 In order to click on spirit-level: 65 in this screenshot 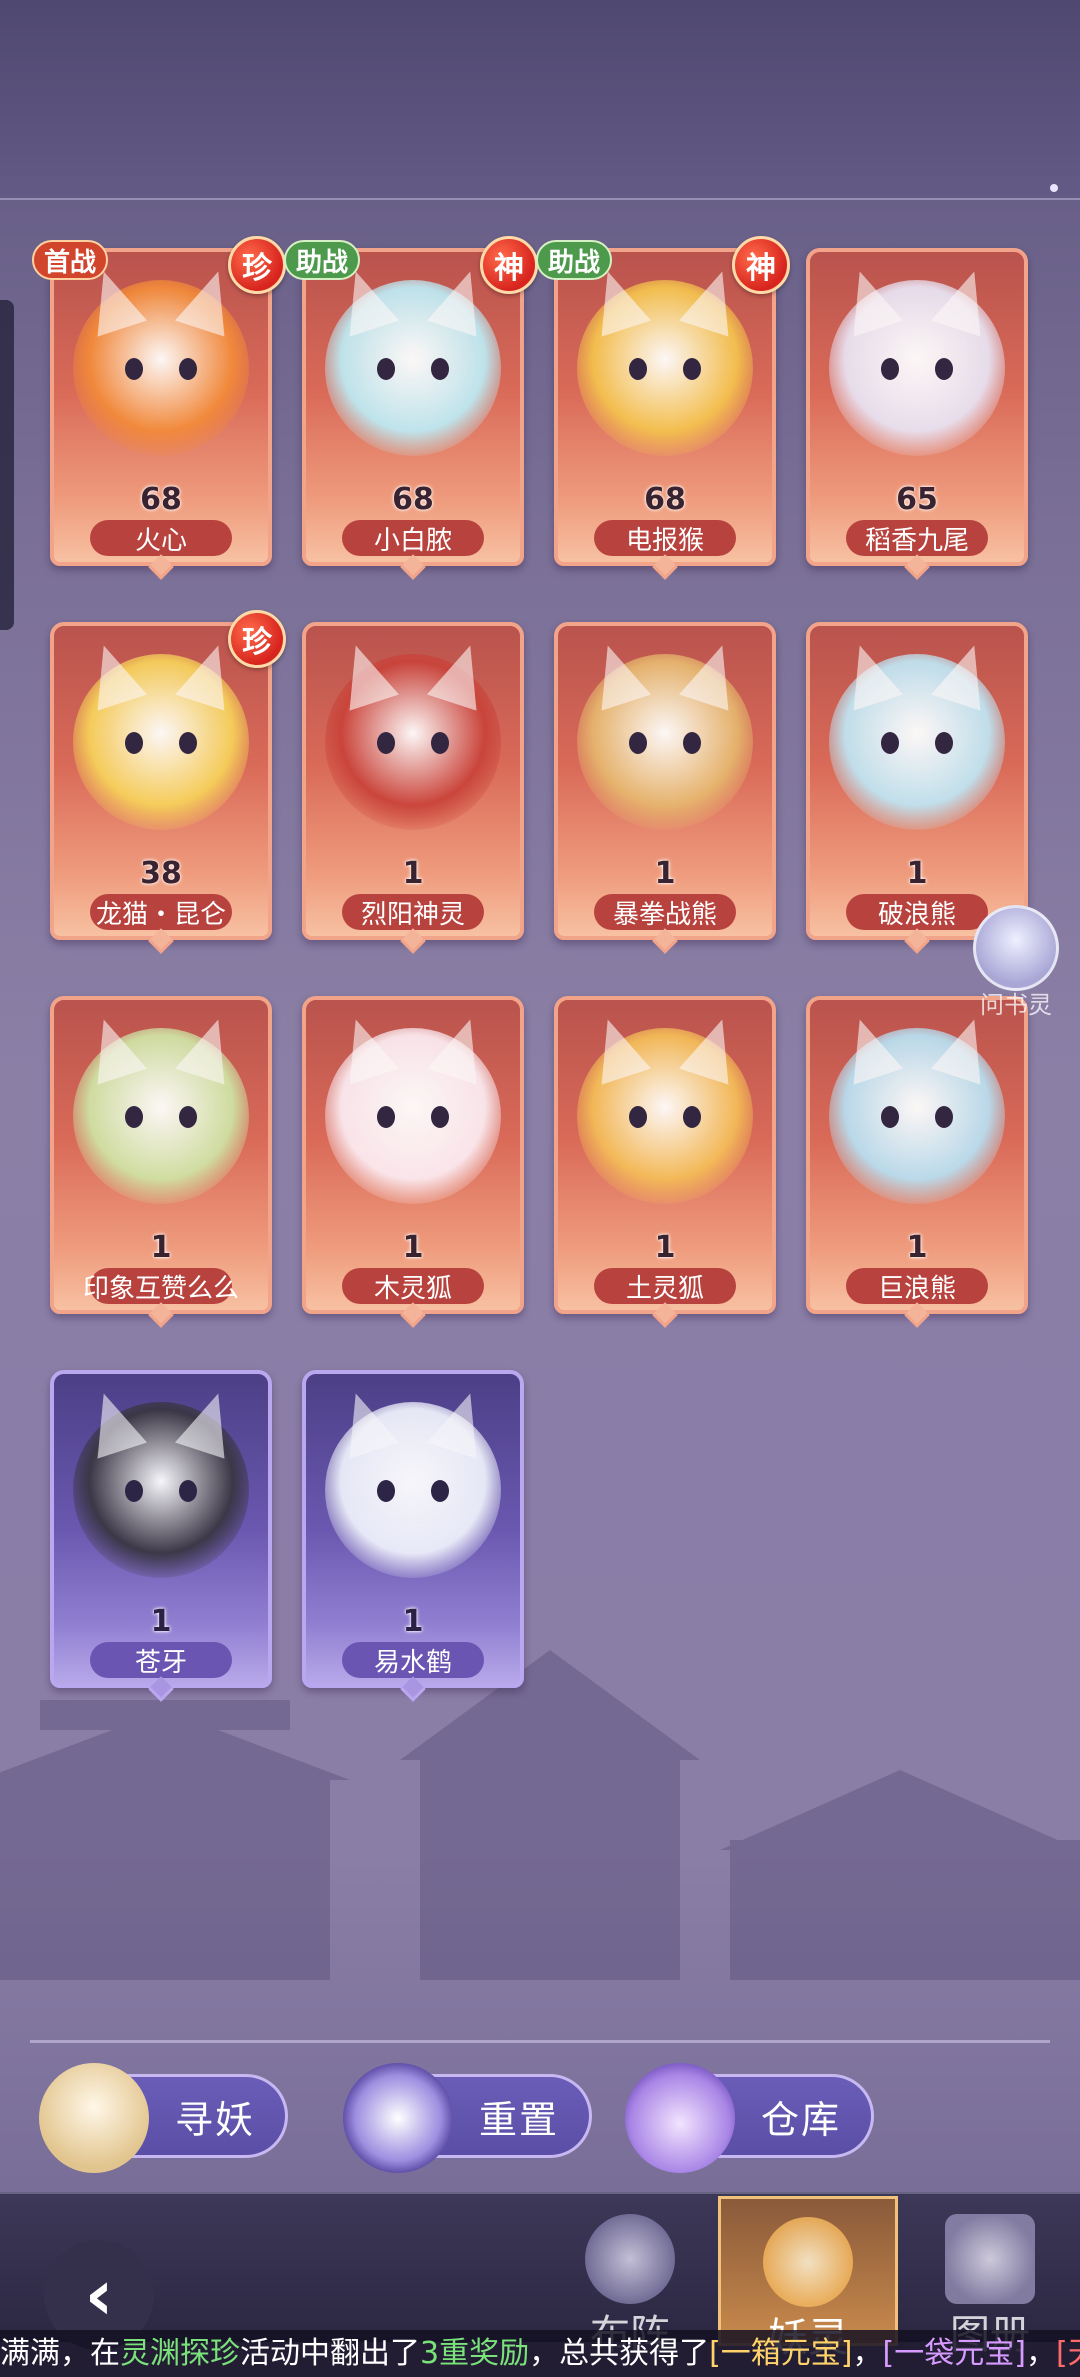, I will do `click(917, 499)`.